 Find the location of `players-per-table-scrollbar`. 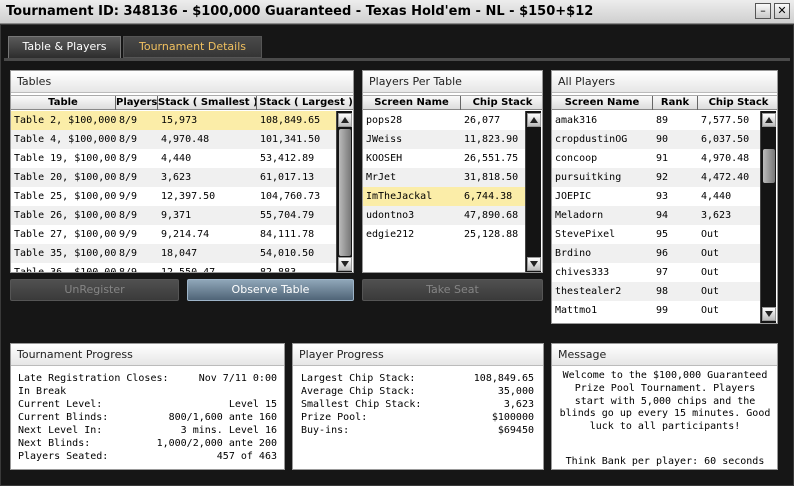

players-per-table-scrollbar is located at coordinates (533, 191).